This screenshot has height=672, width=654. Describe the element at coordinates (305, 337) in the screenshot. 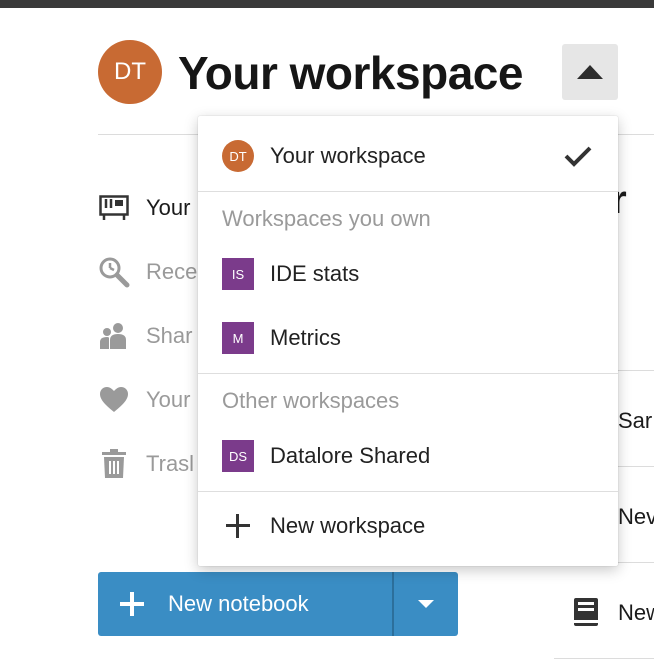

I see `menu-item-label: Metrics` at that location.